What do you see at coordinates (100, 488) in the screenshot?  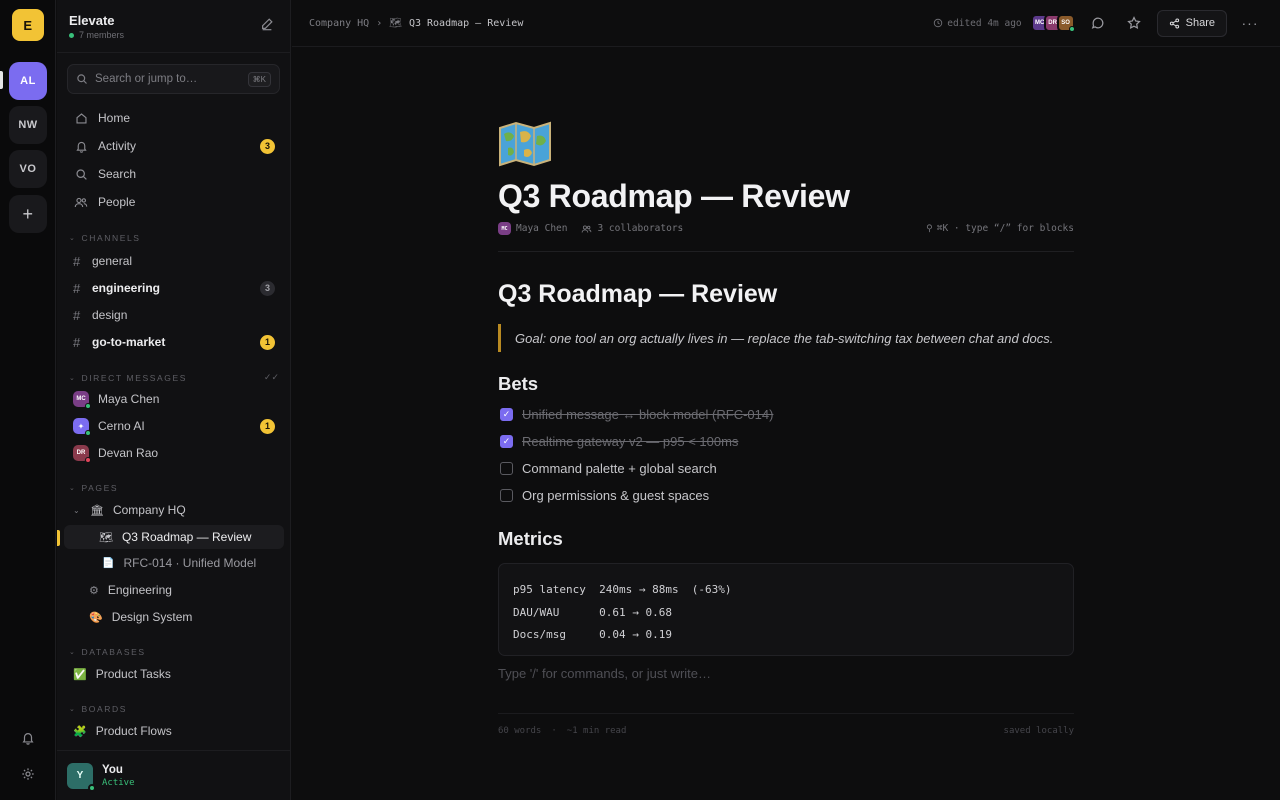 I see `section-label: PAGES` at bounding box center [100, 488].